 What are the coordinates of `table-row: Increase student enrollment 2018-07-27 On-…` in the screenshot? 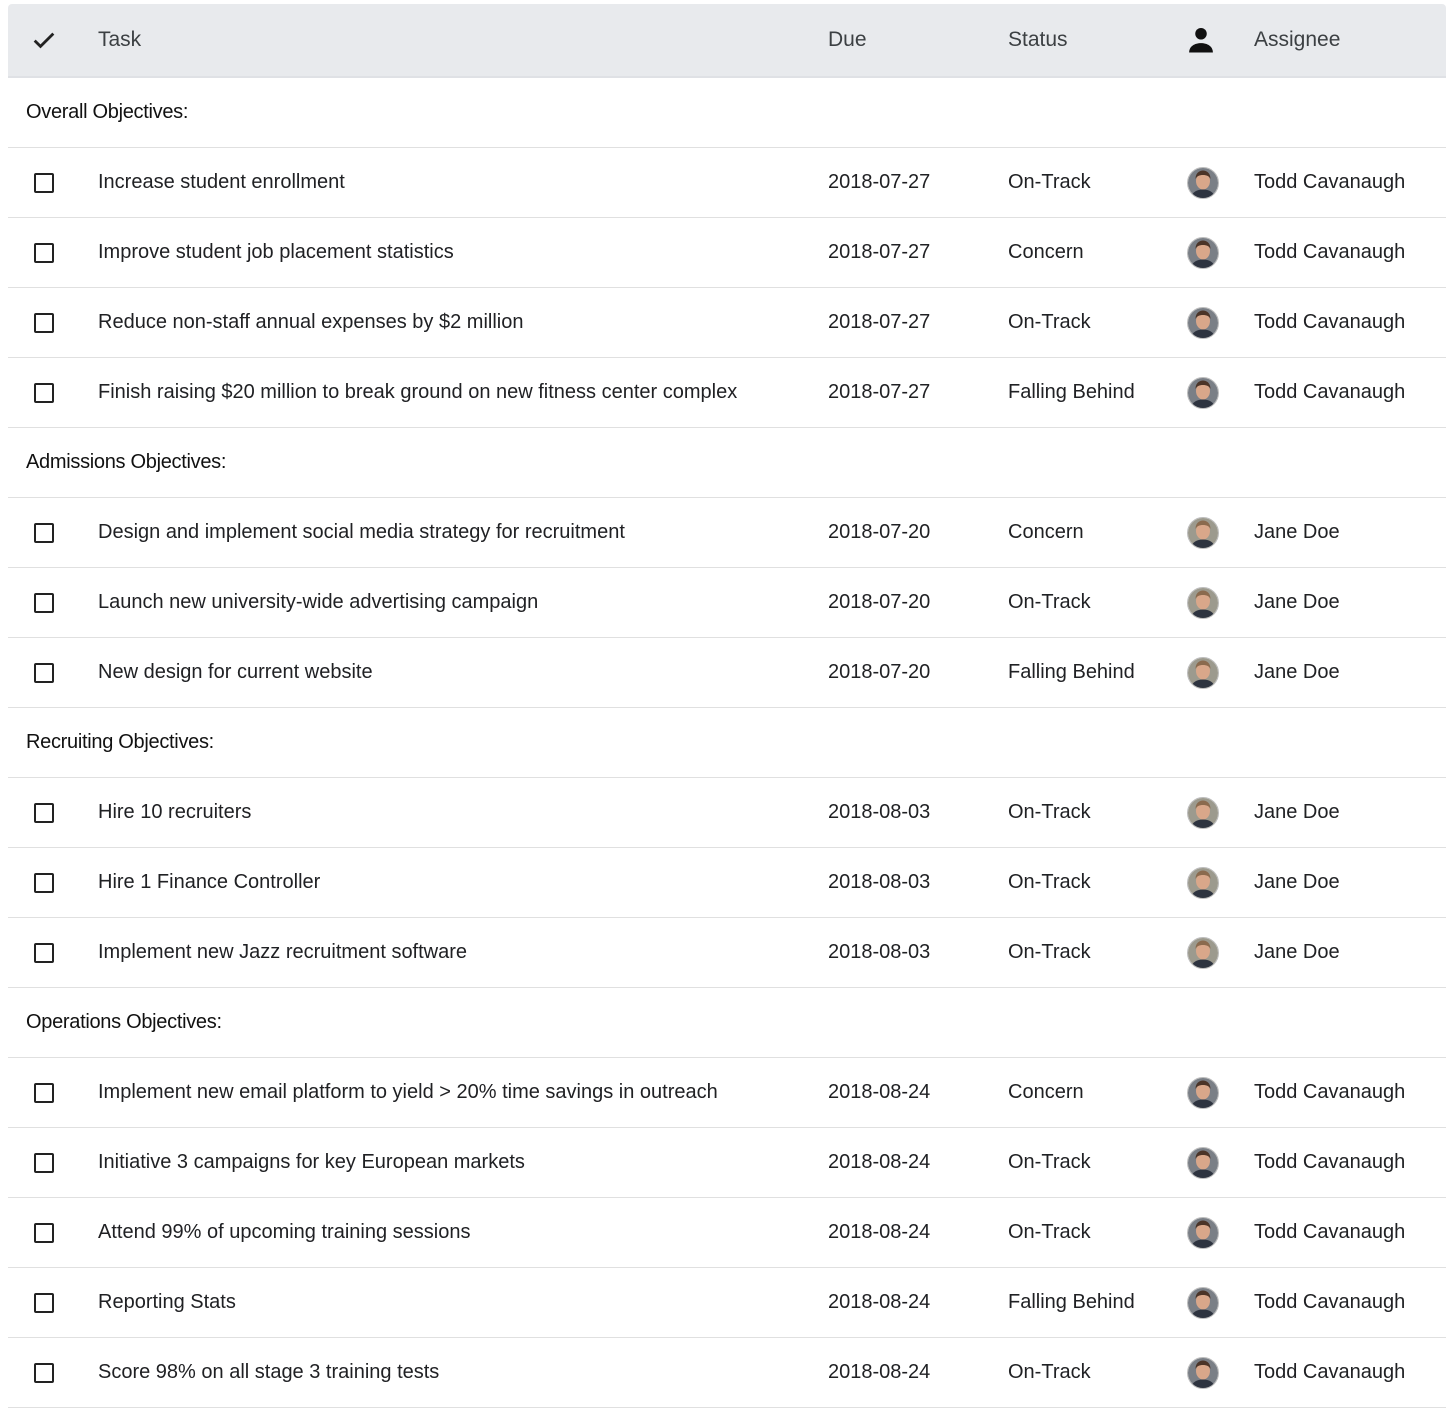 It's located at (727, 183).